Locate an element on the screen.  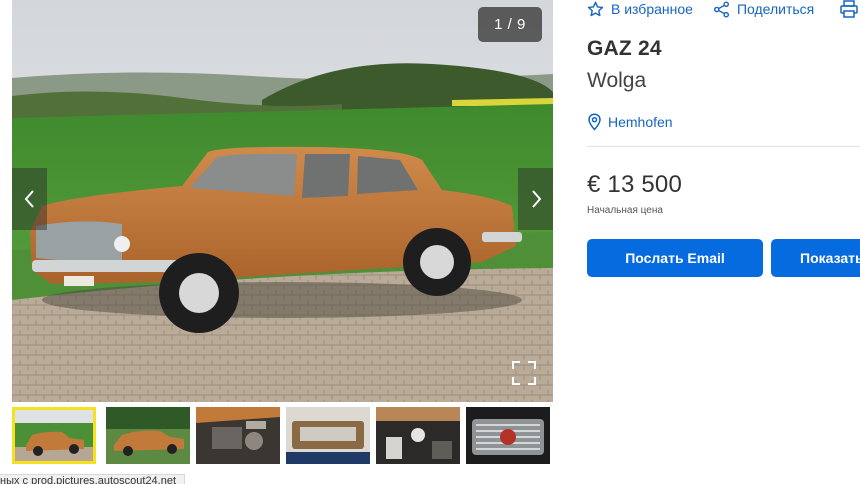
price: € 13 500 is located at coordinates (635, 184).